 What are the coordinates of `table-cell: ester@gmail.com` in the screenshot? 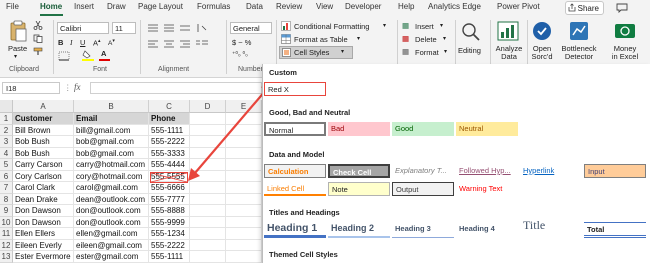 It's located at (111, 257).